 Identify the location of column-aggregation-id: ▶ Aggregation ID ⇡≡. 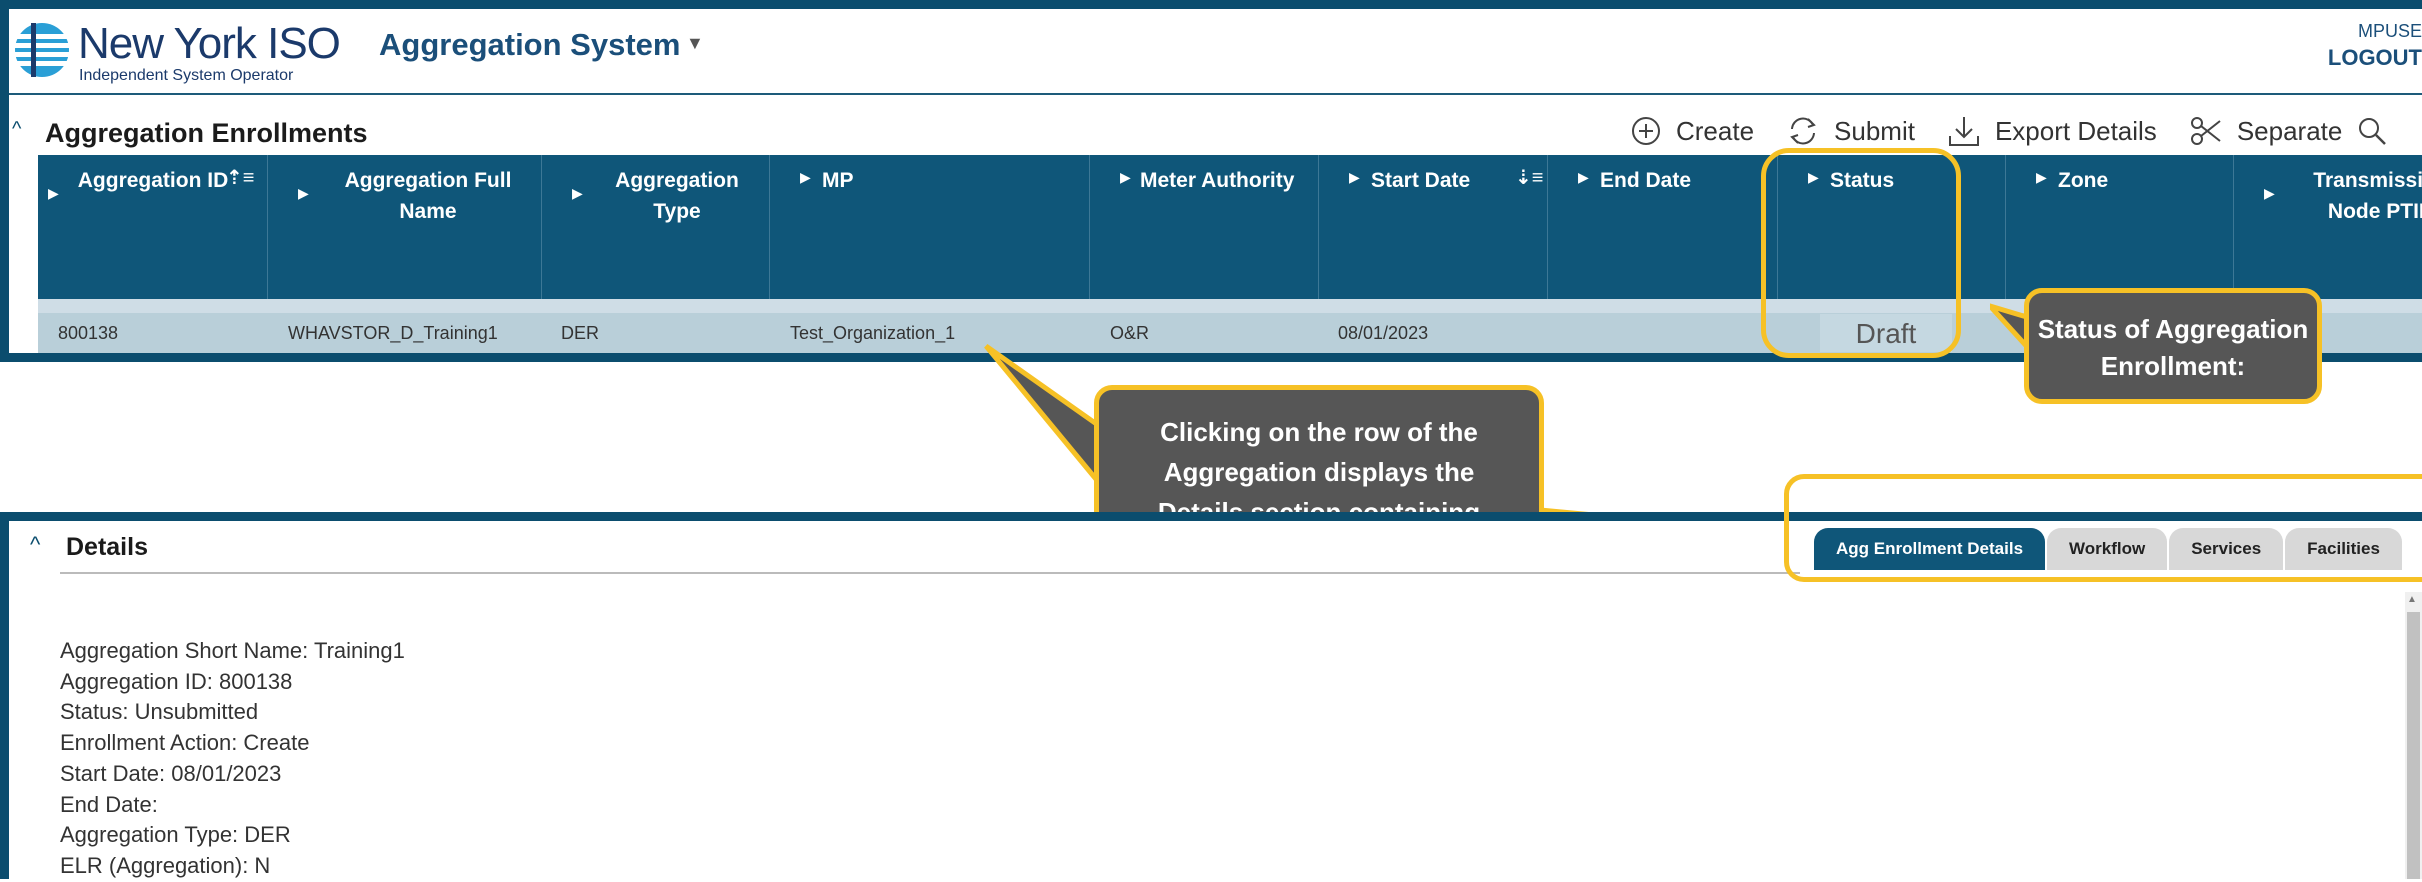
(153, 227).